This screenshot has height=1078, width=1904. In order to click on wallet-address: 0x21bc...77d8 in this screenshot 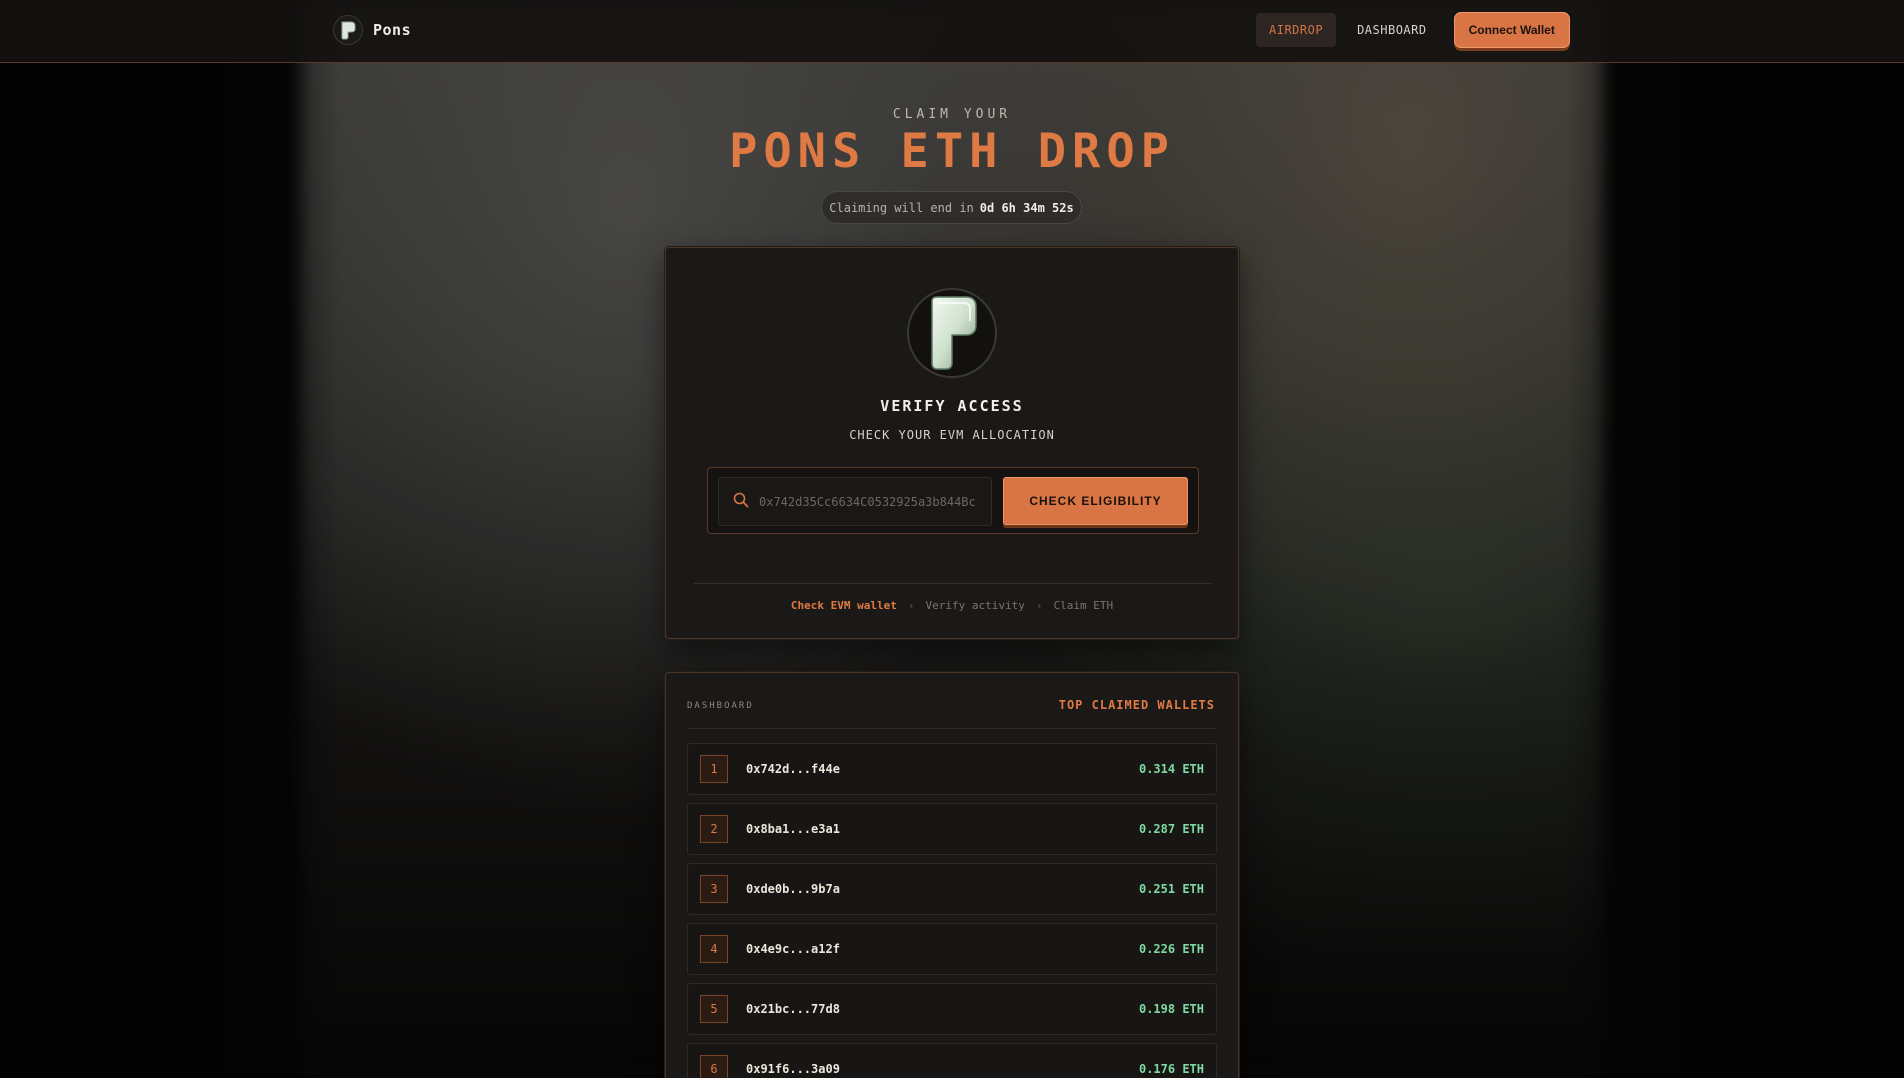, I will do `click(793, 1009)`.